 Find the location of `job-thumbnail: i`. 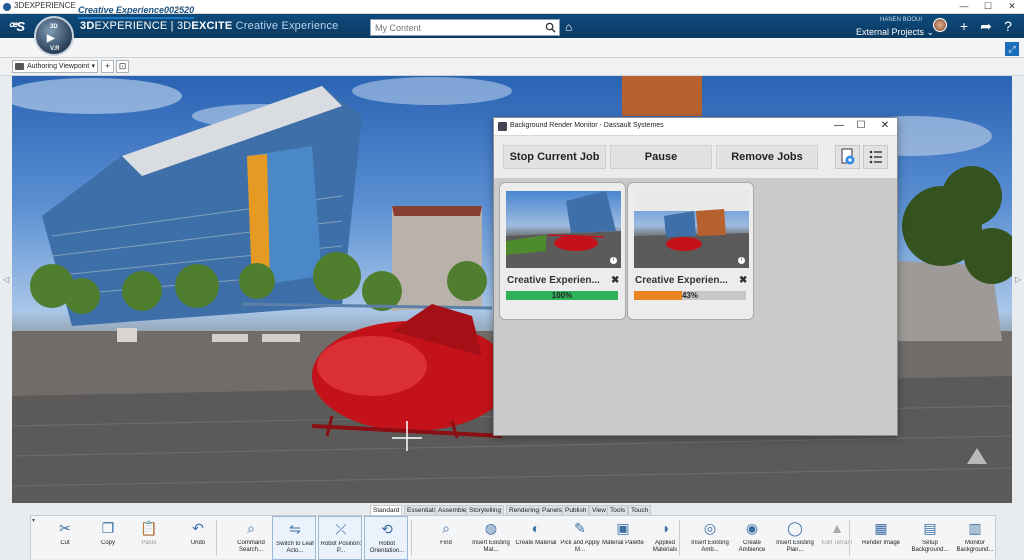

job-thumbnail: i is located at coordinates (691, 229).